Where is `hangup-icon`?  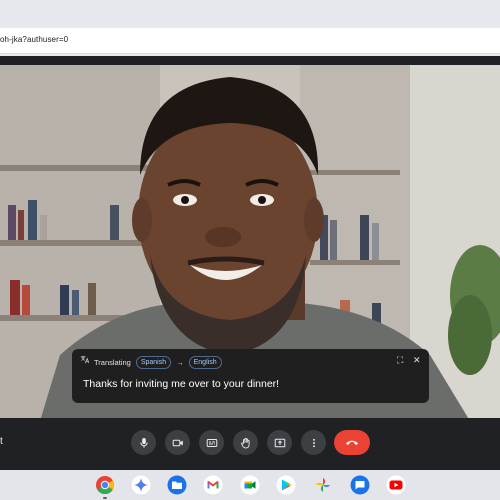 hangup-icon is located at coordinates (352, 442).